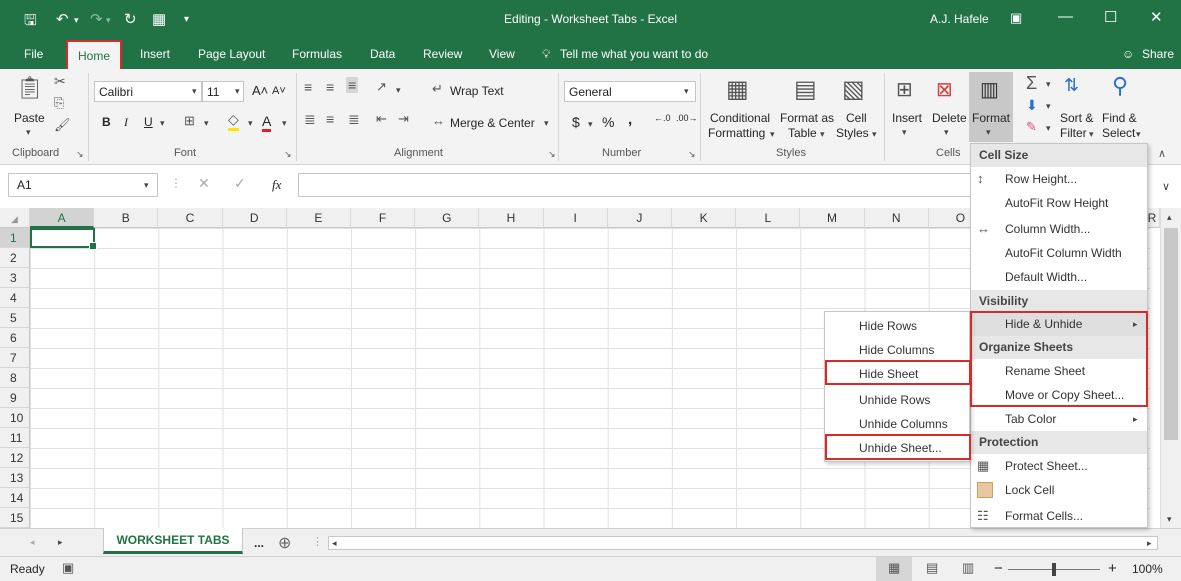  Describe the element at coordinates (204, 183) in the screenshot. I see `cancel-entry-icon: ✕` at that location.